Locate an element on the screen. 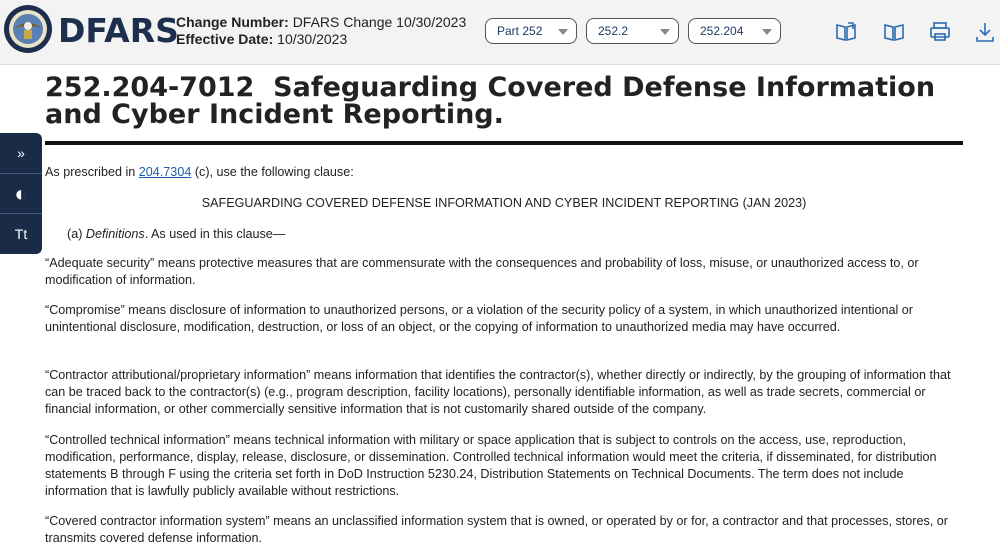 The image size is (1000, 560). part-select-value: Part 252 is located at coordinates (520, 31).